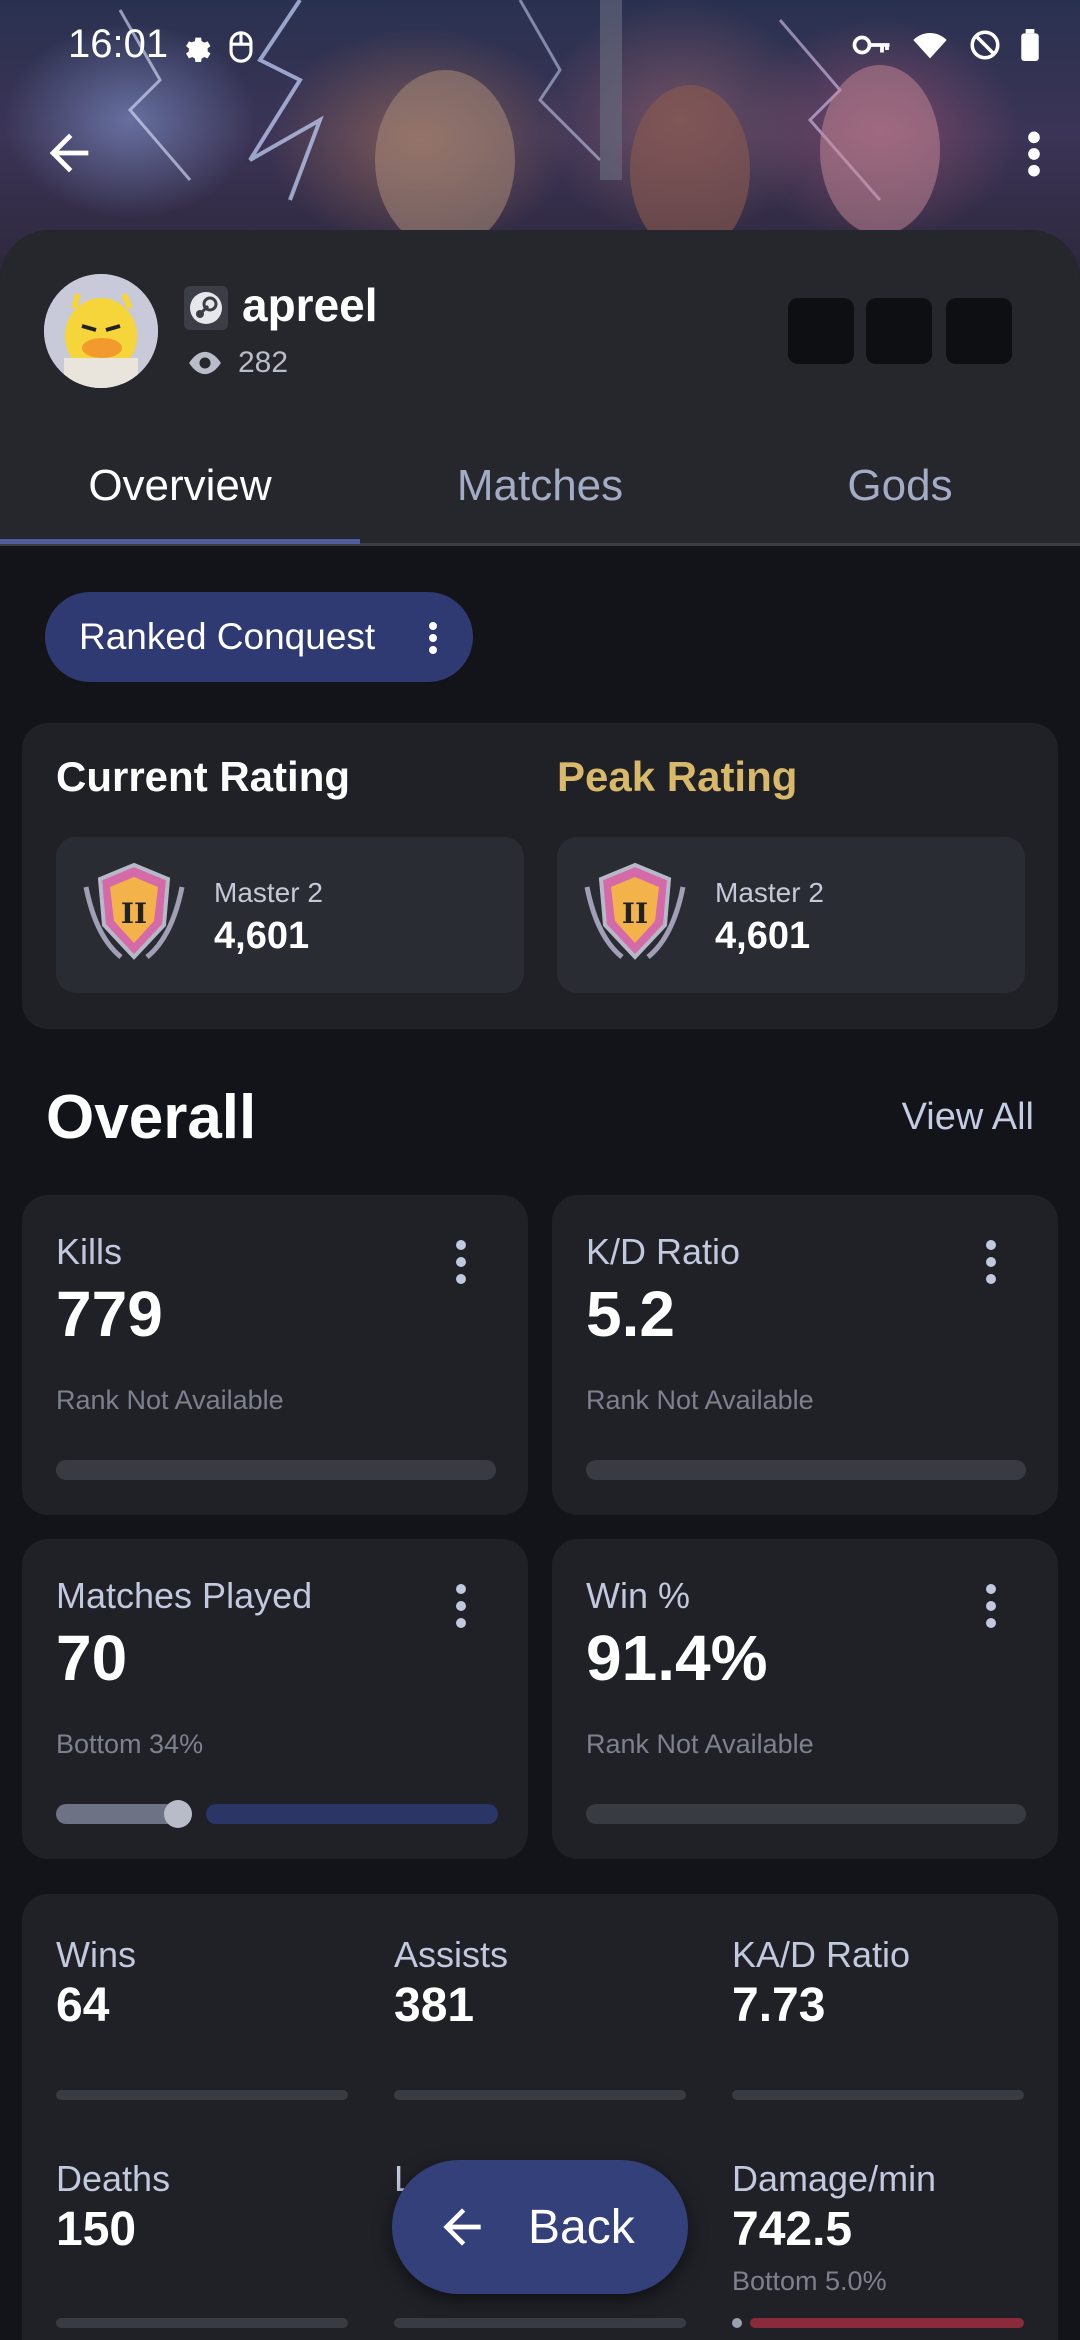  Describe the element at coordinates (205, 363) in the screenshot. I see `eye-icon` at that location.